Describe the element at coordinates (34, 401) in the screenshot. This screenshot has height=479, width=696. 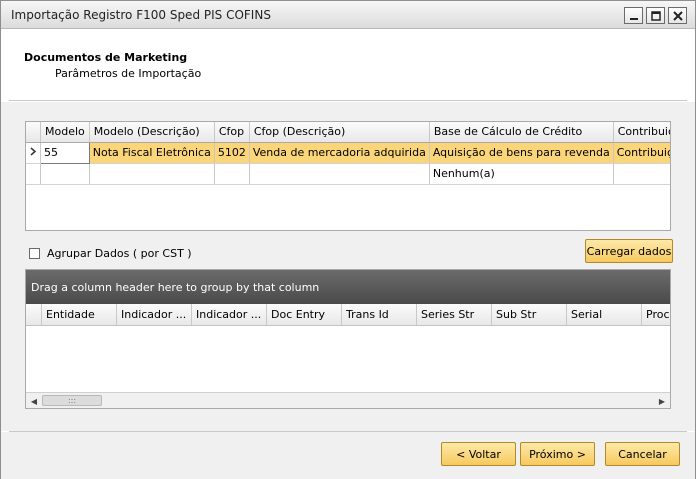
I see `scroll-left-arrow-icon: ◀` at that location.